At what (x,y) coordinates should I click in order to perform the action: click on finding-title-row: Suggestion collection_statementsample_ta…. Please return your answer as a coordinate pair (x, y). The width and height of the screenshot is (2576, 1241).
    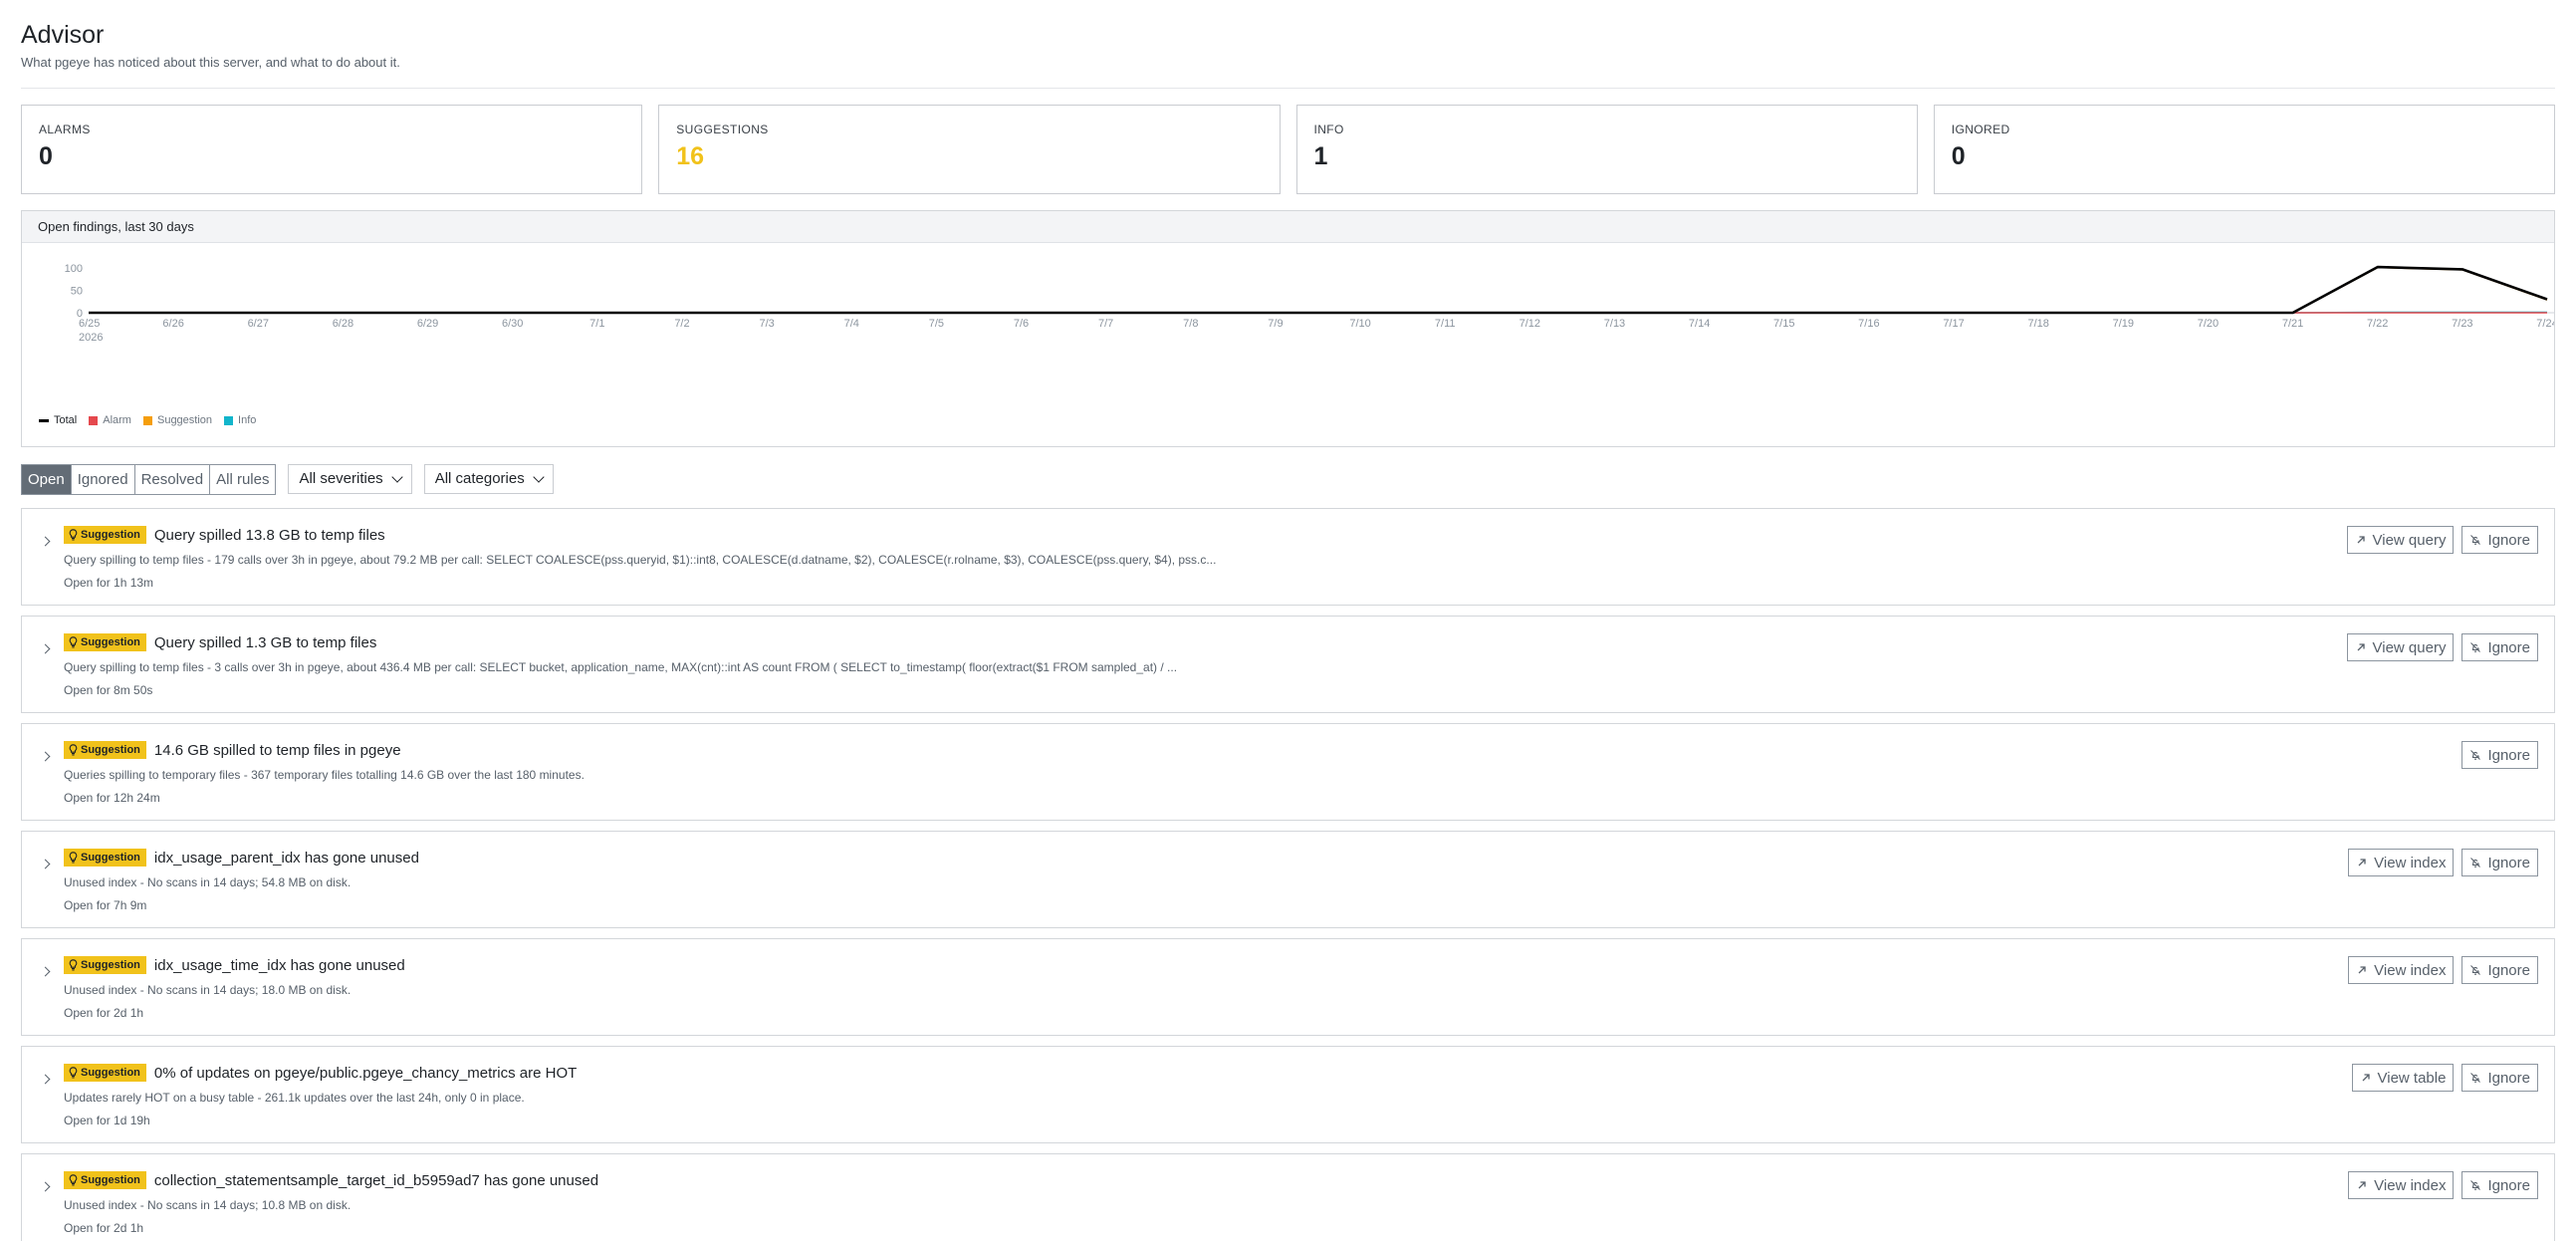
    Looking at the image, I should click on (1309, 1180).